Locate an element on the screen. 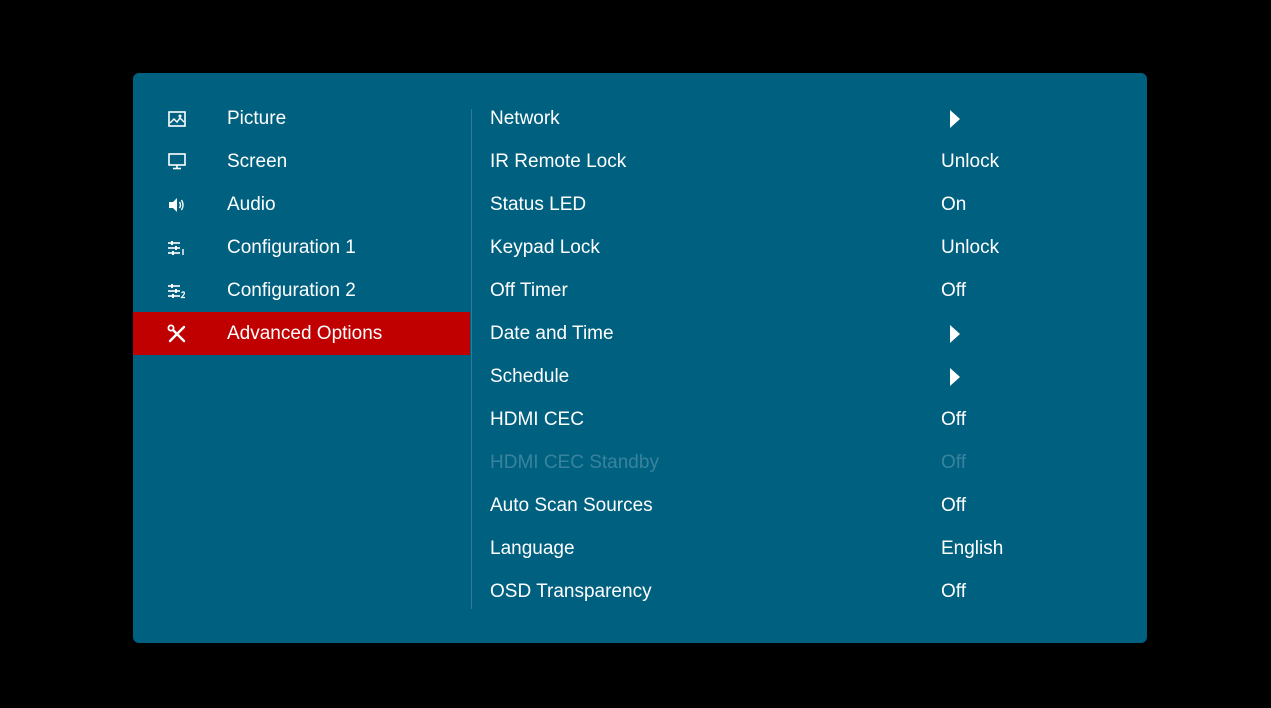 The height and width of the screenshot is (708, 1271). sidebar-item-configuration-1: Configuration 1 is located at coordinates (301, 247).